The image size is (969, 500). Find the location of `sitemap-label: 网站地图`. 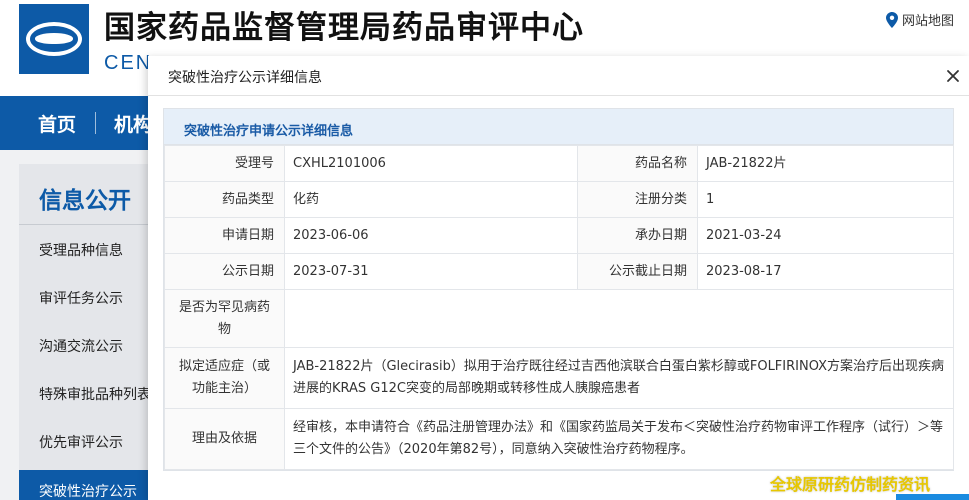

sitemap-label: 网站地图 is located at coordinates (928, 21).